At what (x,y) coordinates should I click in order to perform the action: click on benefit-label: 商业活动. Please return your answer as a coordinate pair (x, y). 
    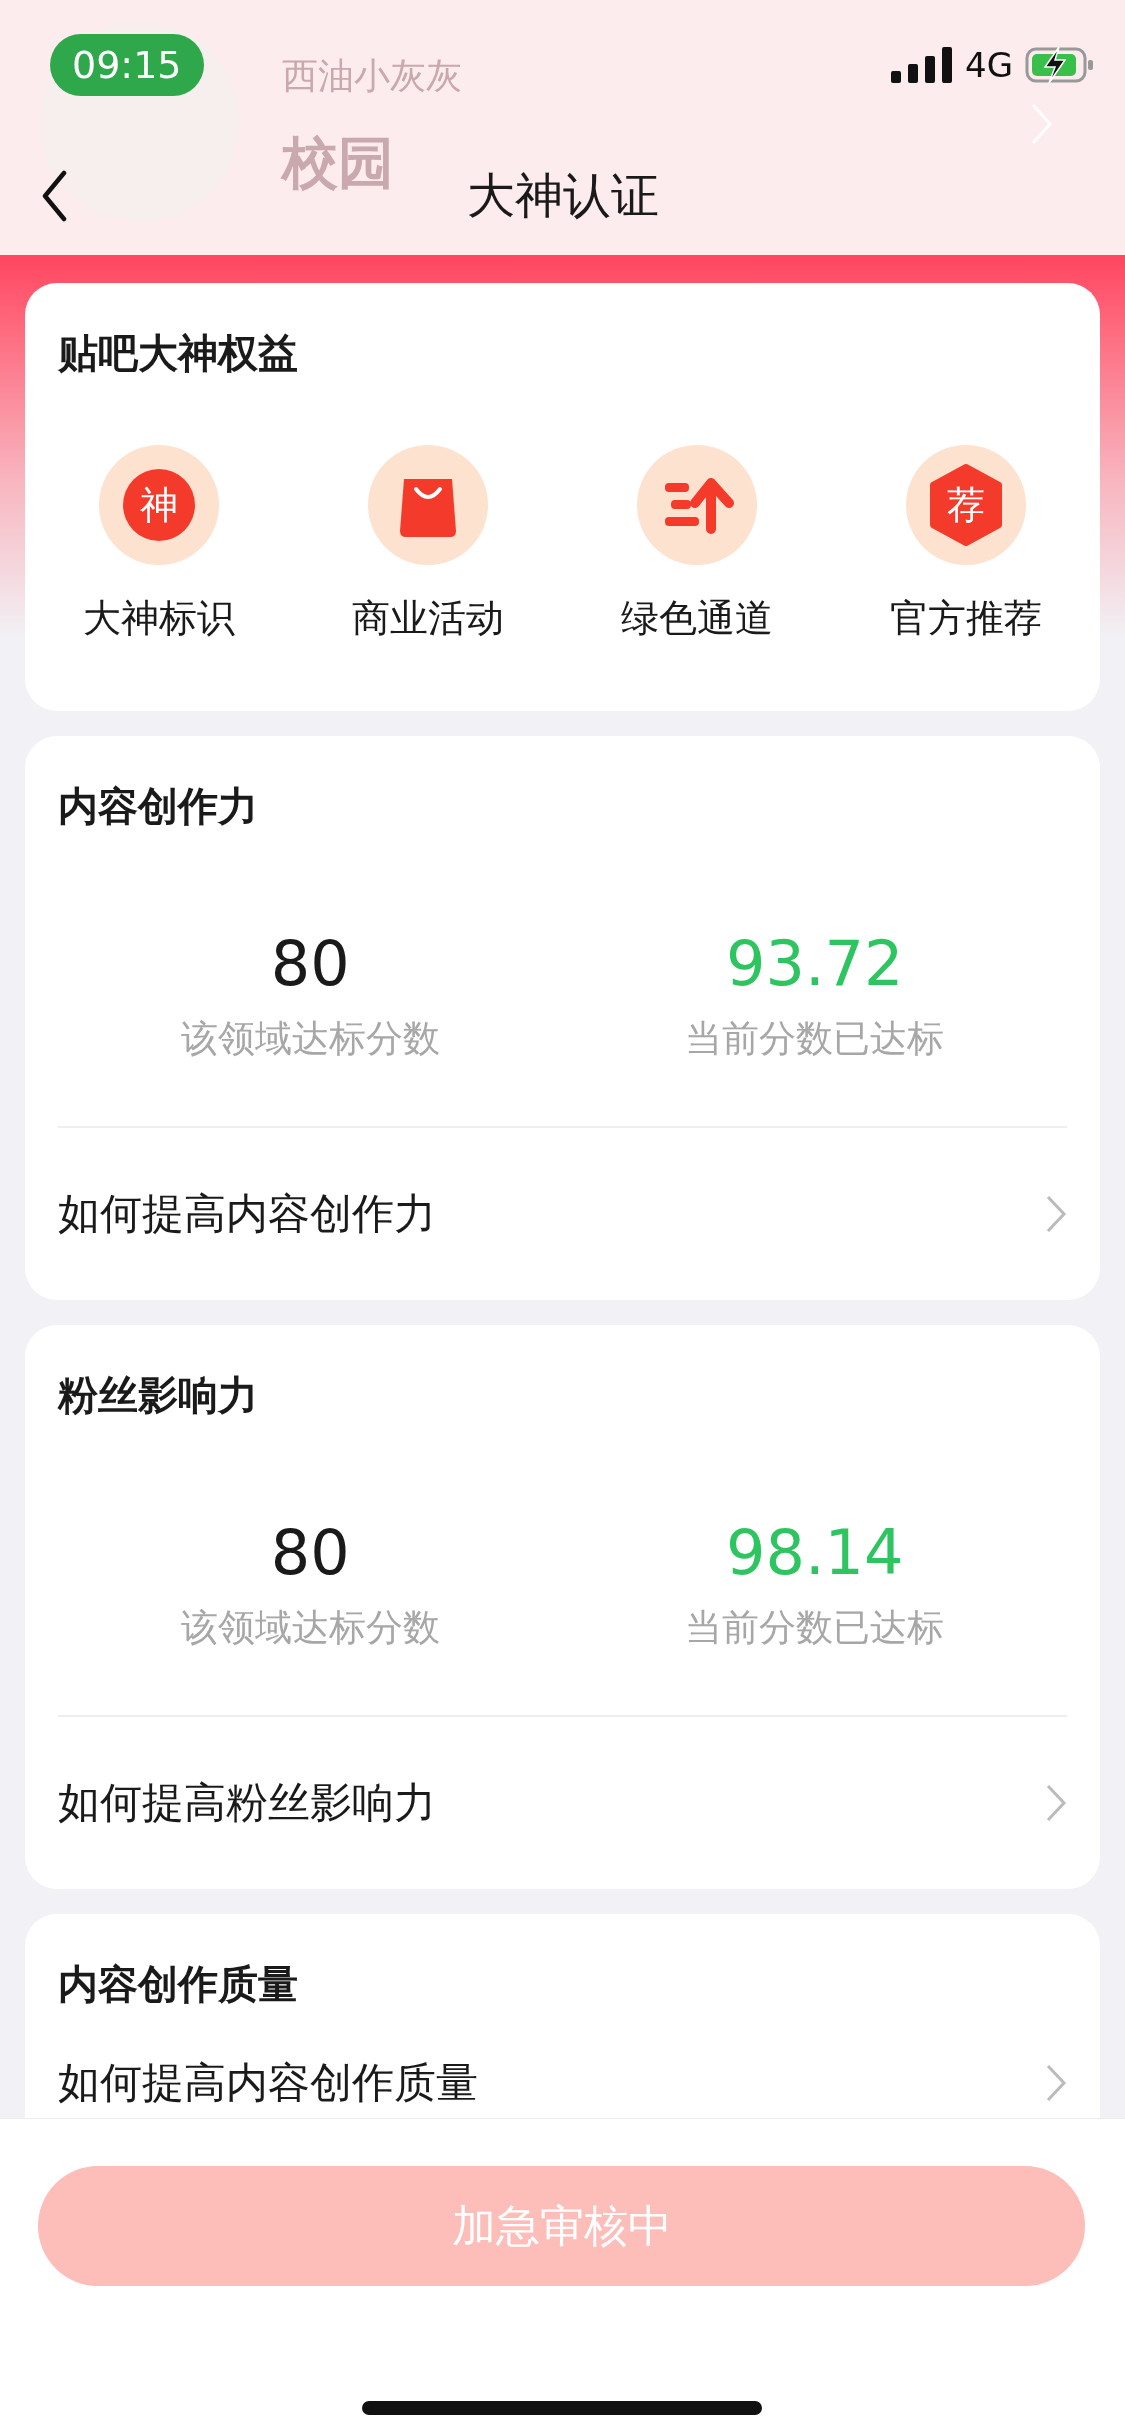
    Looking at the image, I should click on (428, 618).